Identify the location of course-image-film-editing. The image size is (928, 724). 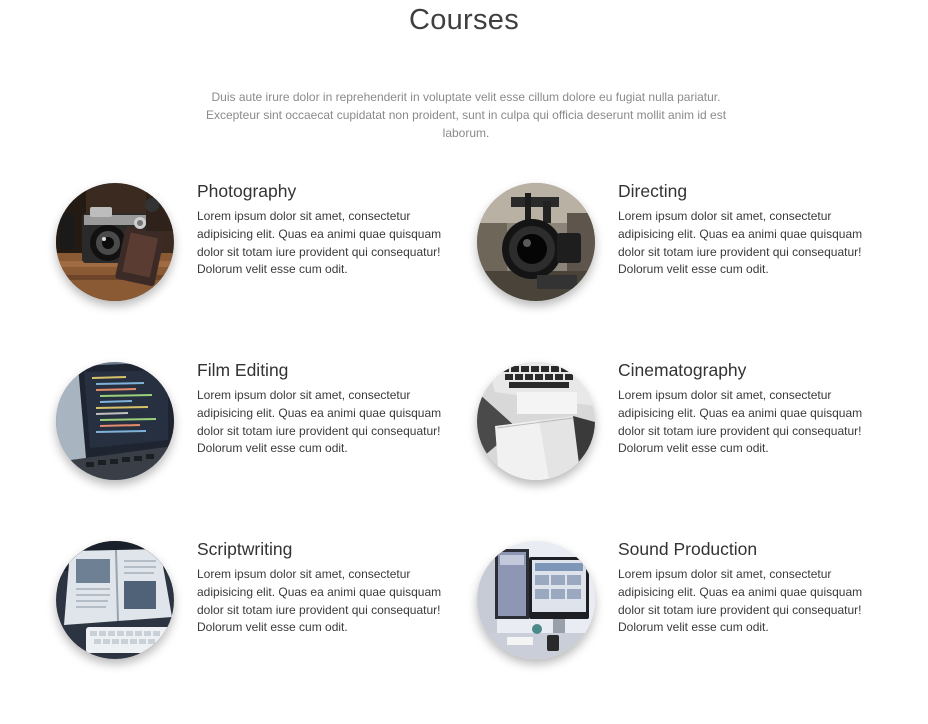
(115, 421).